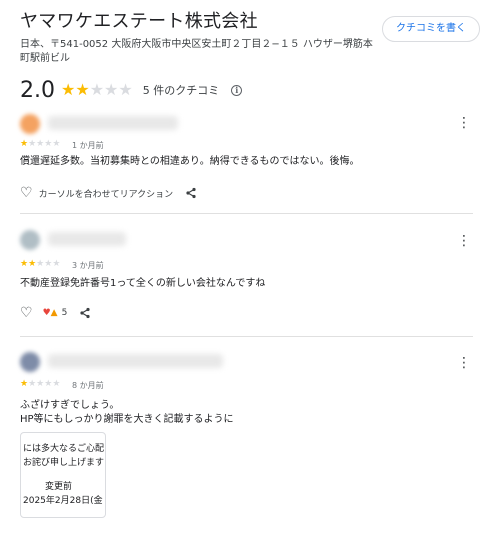 The image size is (500, 536). What do you see at coordinates (88, 145) in the screenshot?
I see `review-time: 1 か月前` at bounding box center [88, 145].